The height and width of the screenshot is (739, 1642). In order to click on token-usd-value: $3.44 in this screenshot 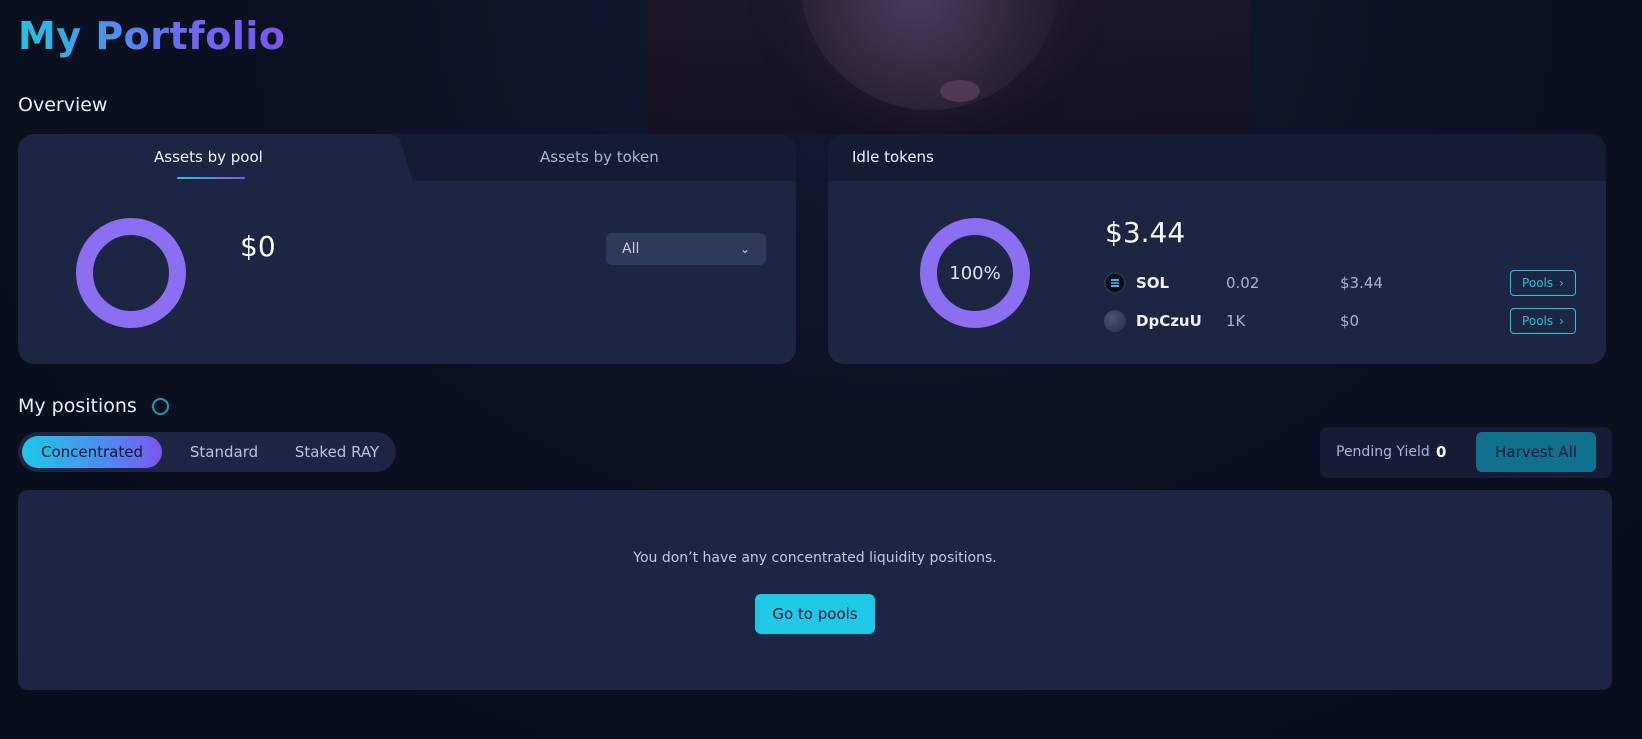, I will do `click(1361, 283)`.